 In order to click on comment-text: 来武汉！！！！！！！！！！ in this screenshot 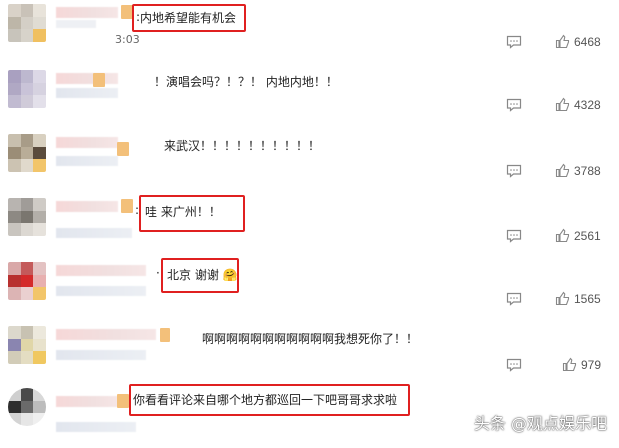, I will do `click(242, 146)`.